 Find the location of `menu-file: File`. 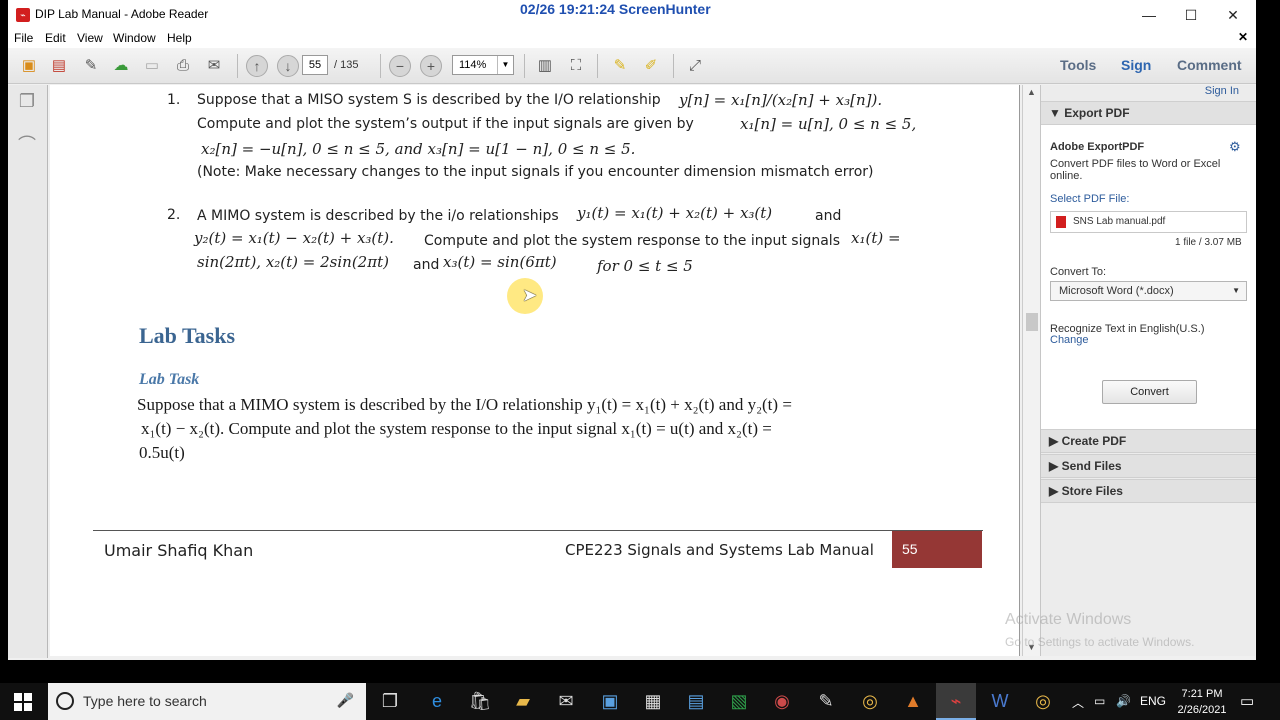

menu-file: File is located at coordinates (23, 38).